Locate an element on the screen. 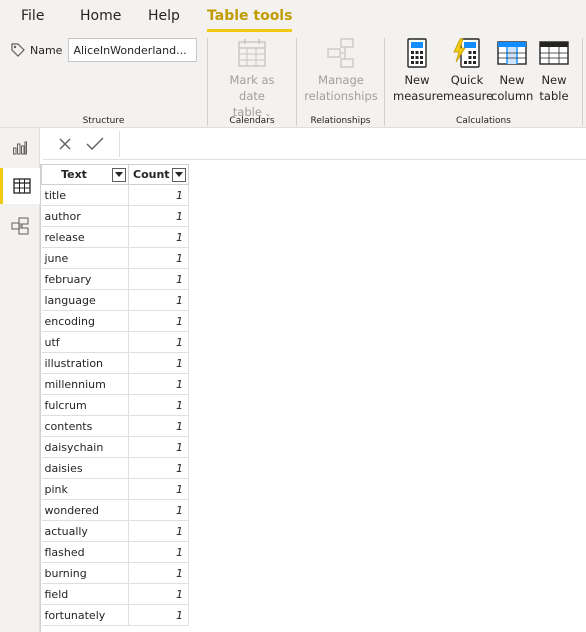  formula-underline is located at coordinates (314, 159).